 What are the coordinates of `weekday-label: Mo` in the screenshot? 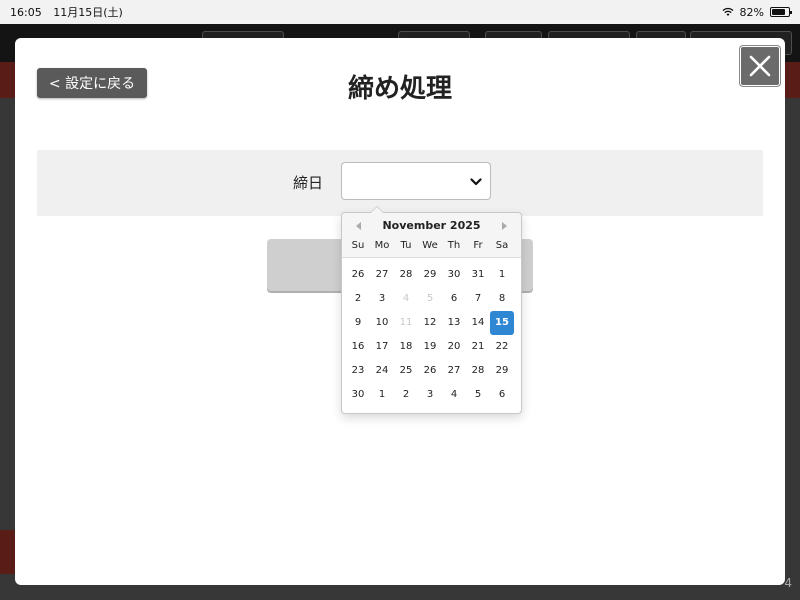 It's located at (382, 245).